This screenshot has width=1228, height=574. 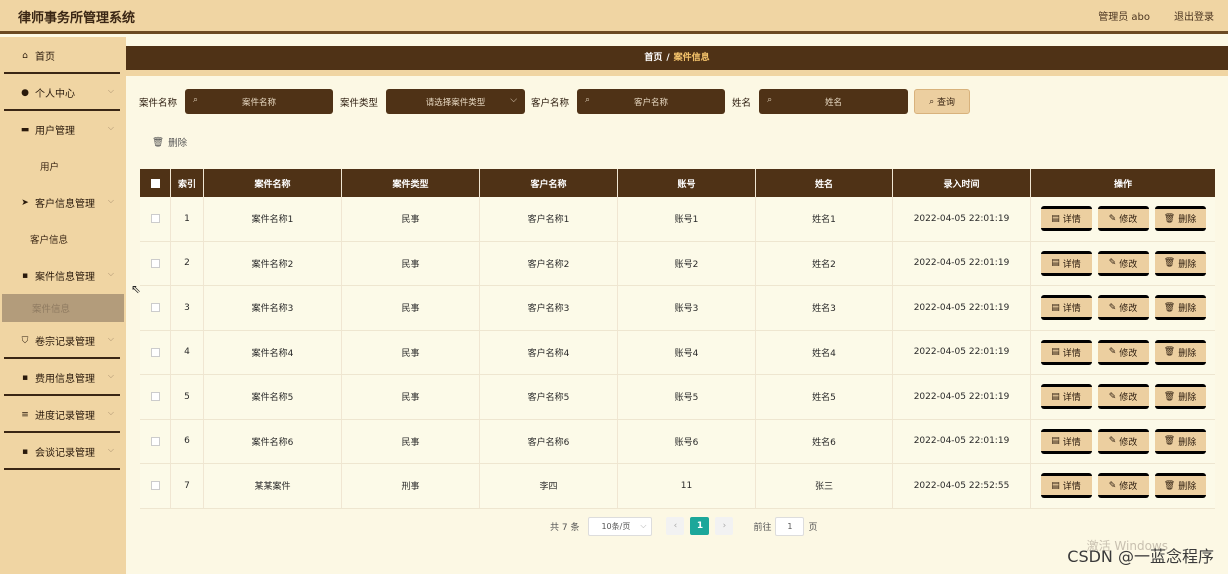 What do you see at coordinates (63, 202) in the screenshot?
I see `sidebar-item-client-management: ➤ 客户信息管理 ⌵` at bounding box center [63, 202].